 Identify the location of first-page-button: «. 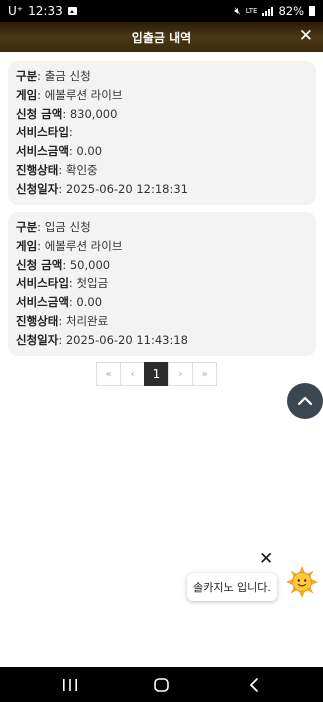
(108, 374).